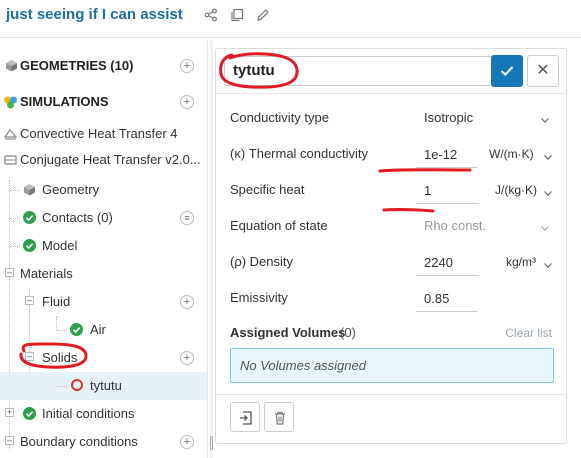 The height and width of the screenshot is (458, 581). I want to click on tree-item-label: Initial conditions, so click(88, 413).